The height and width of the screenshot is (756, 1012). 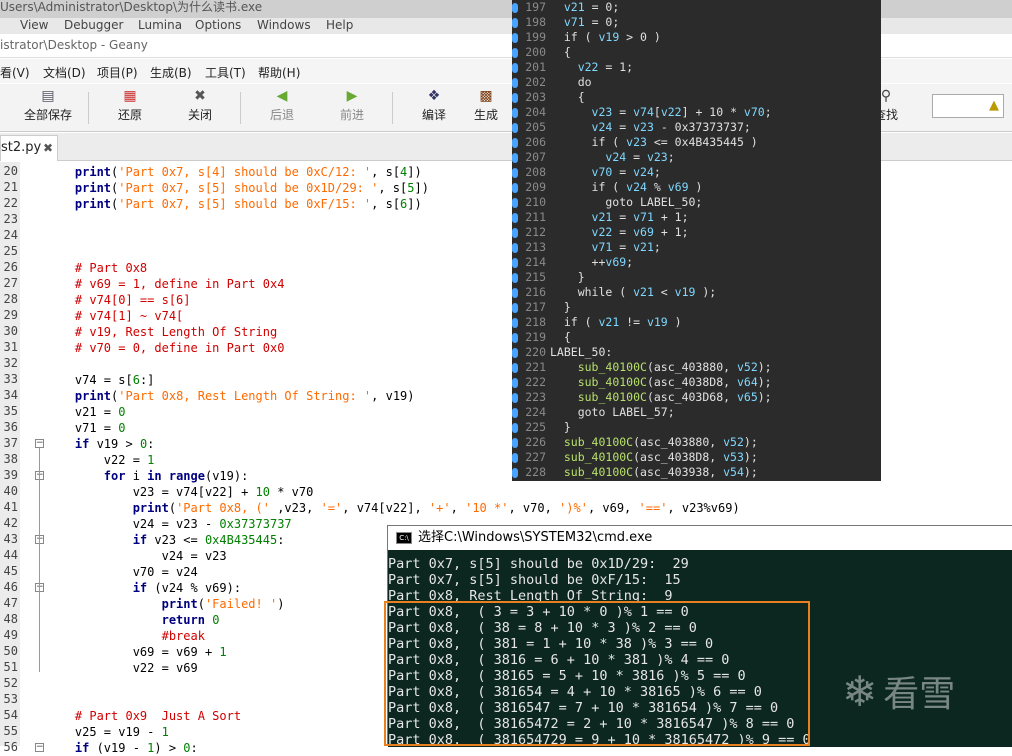 I want to click on close-button: ✖ 关闭, so click(x=200, y=104).